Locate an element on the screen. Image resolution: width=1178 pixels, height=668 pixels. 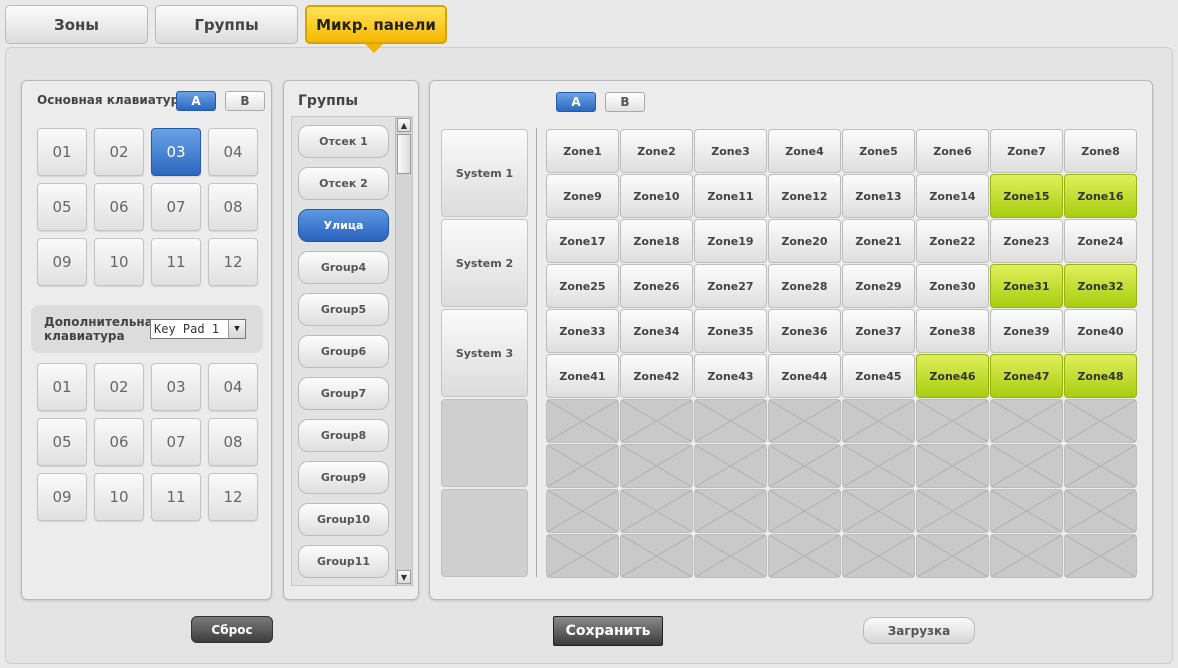
main-key-02: 02 is located at coordinates (119, 152).